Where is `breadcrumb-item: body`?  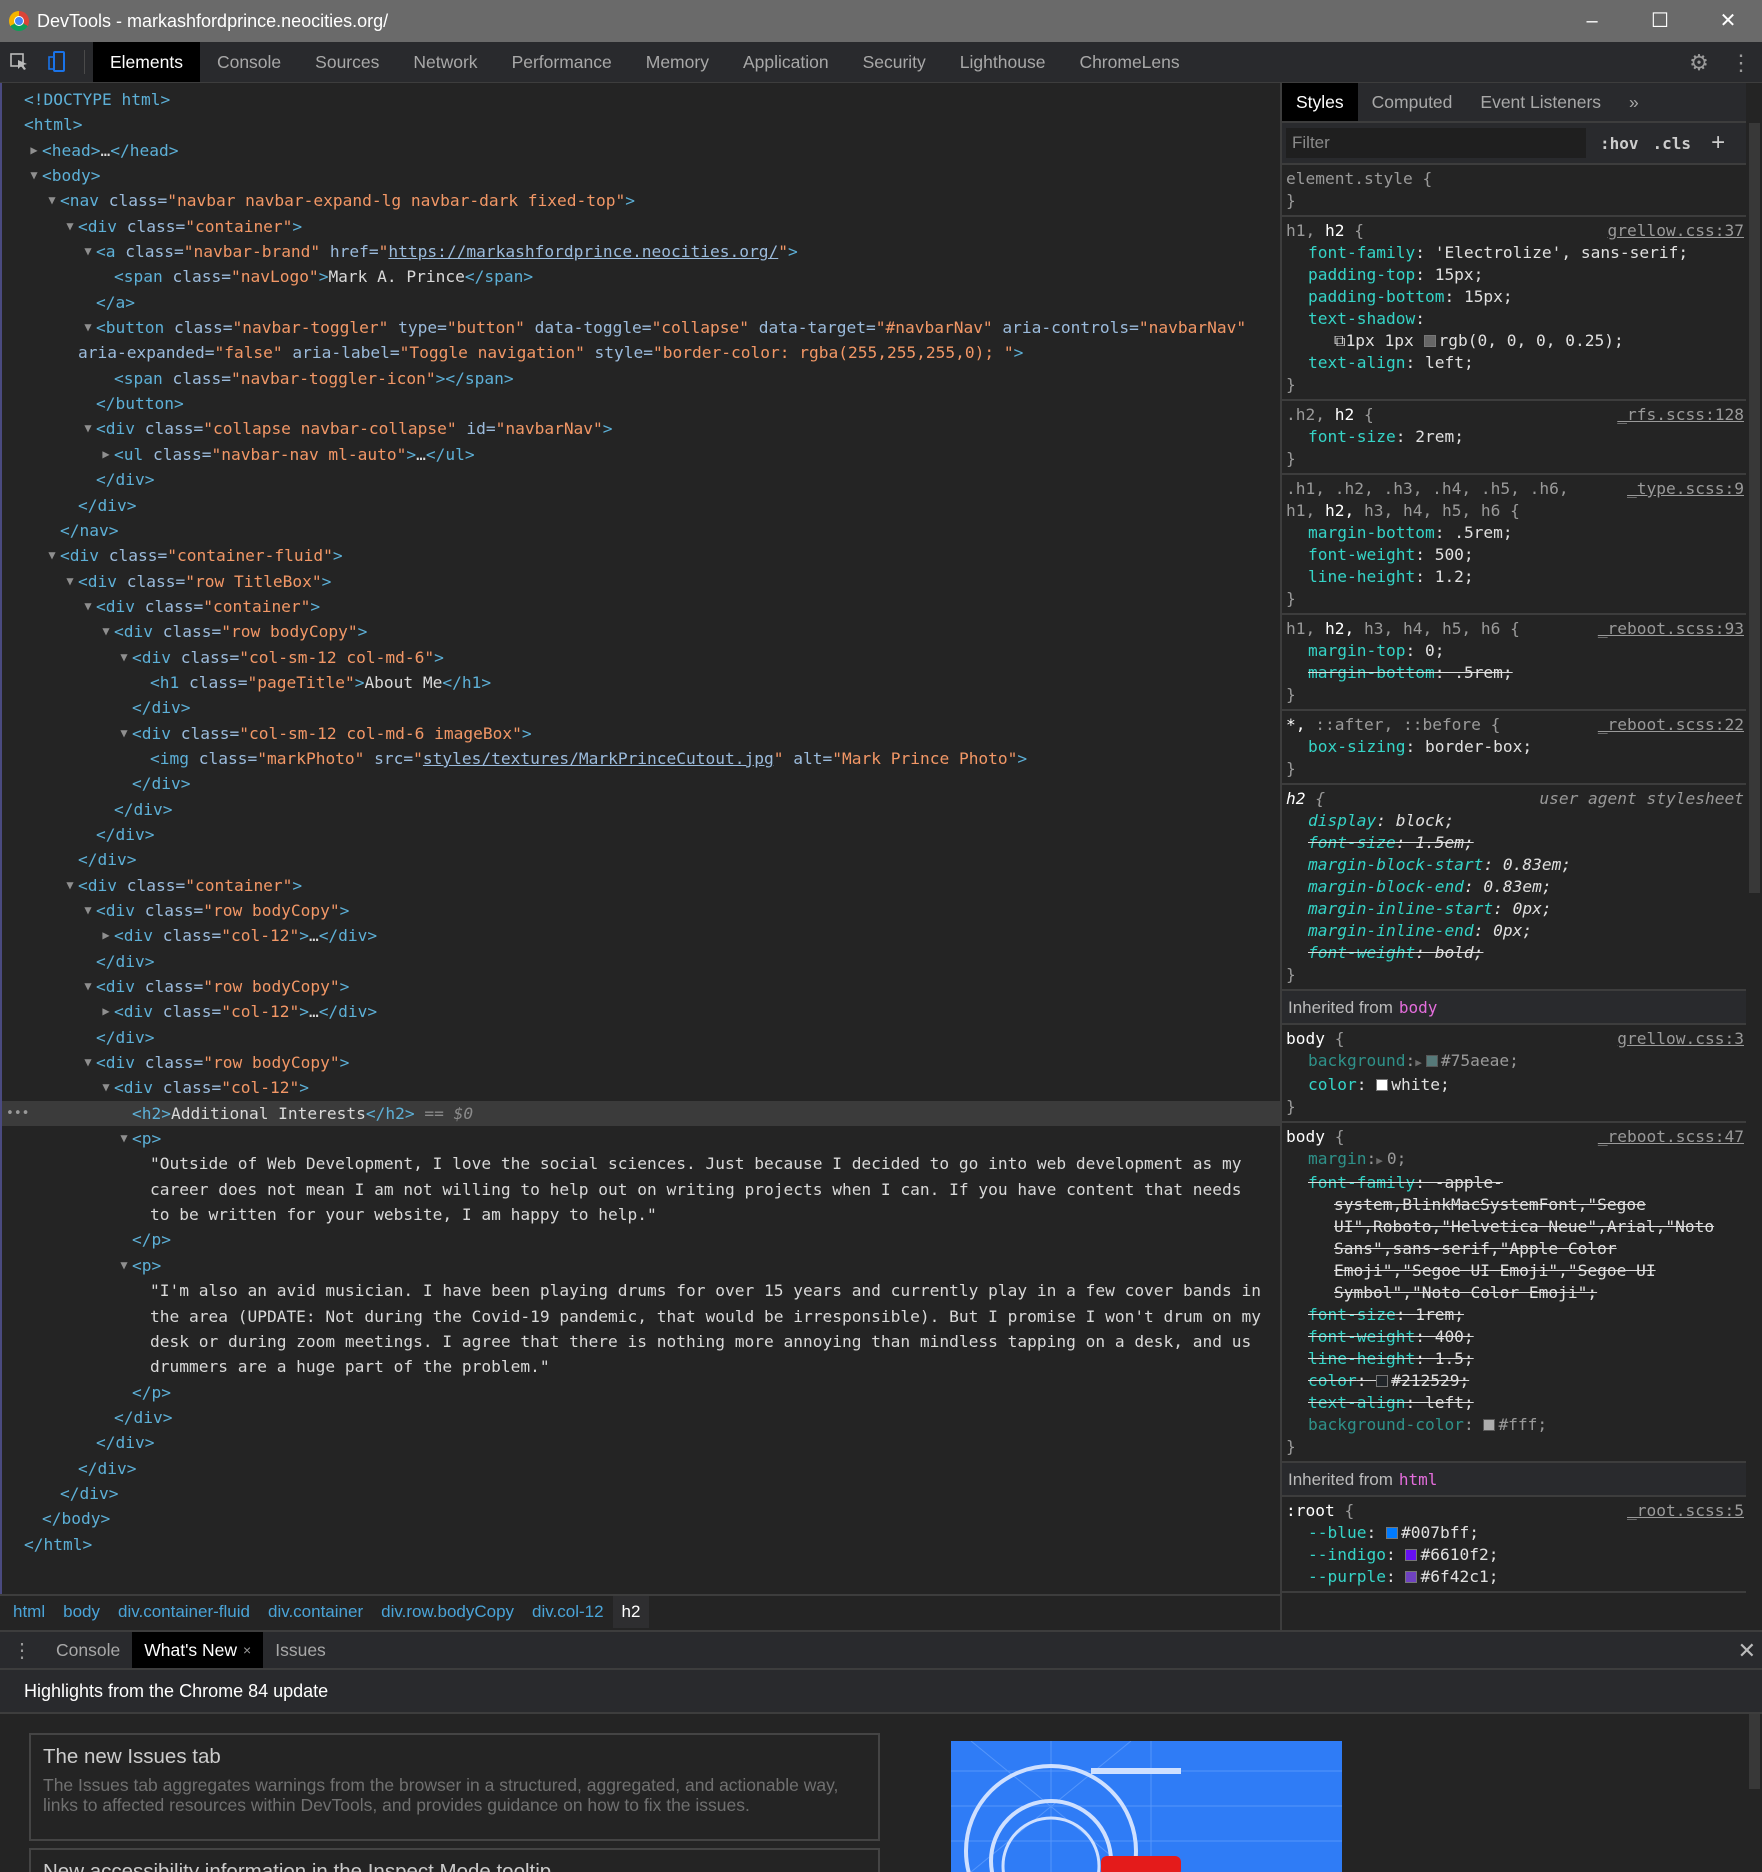
breadcrumb-item: body is located at coordinates (81, 1612).